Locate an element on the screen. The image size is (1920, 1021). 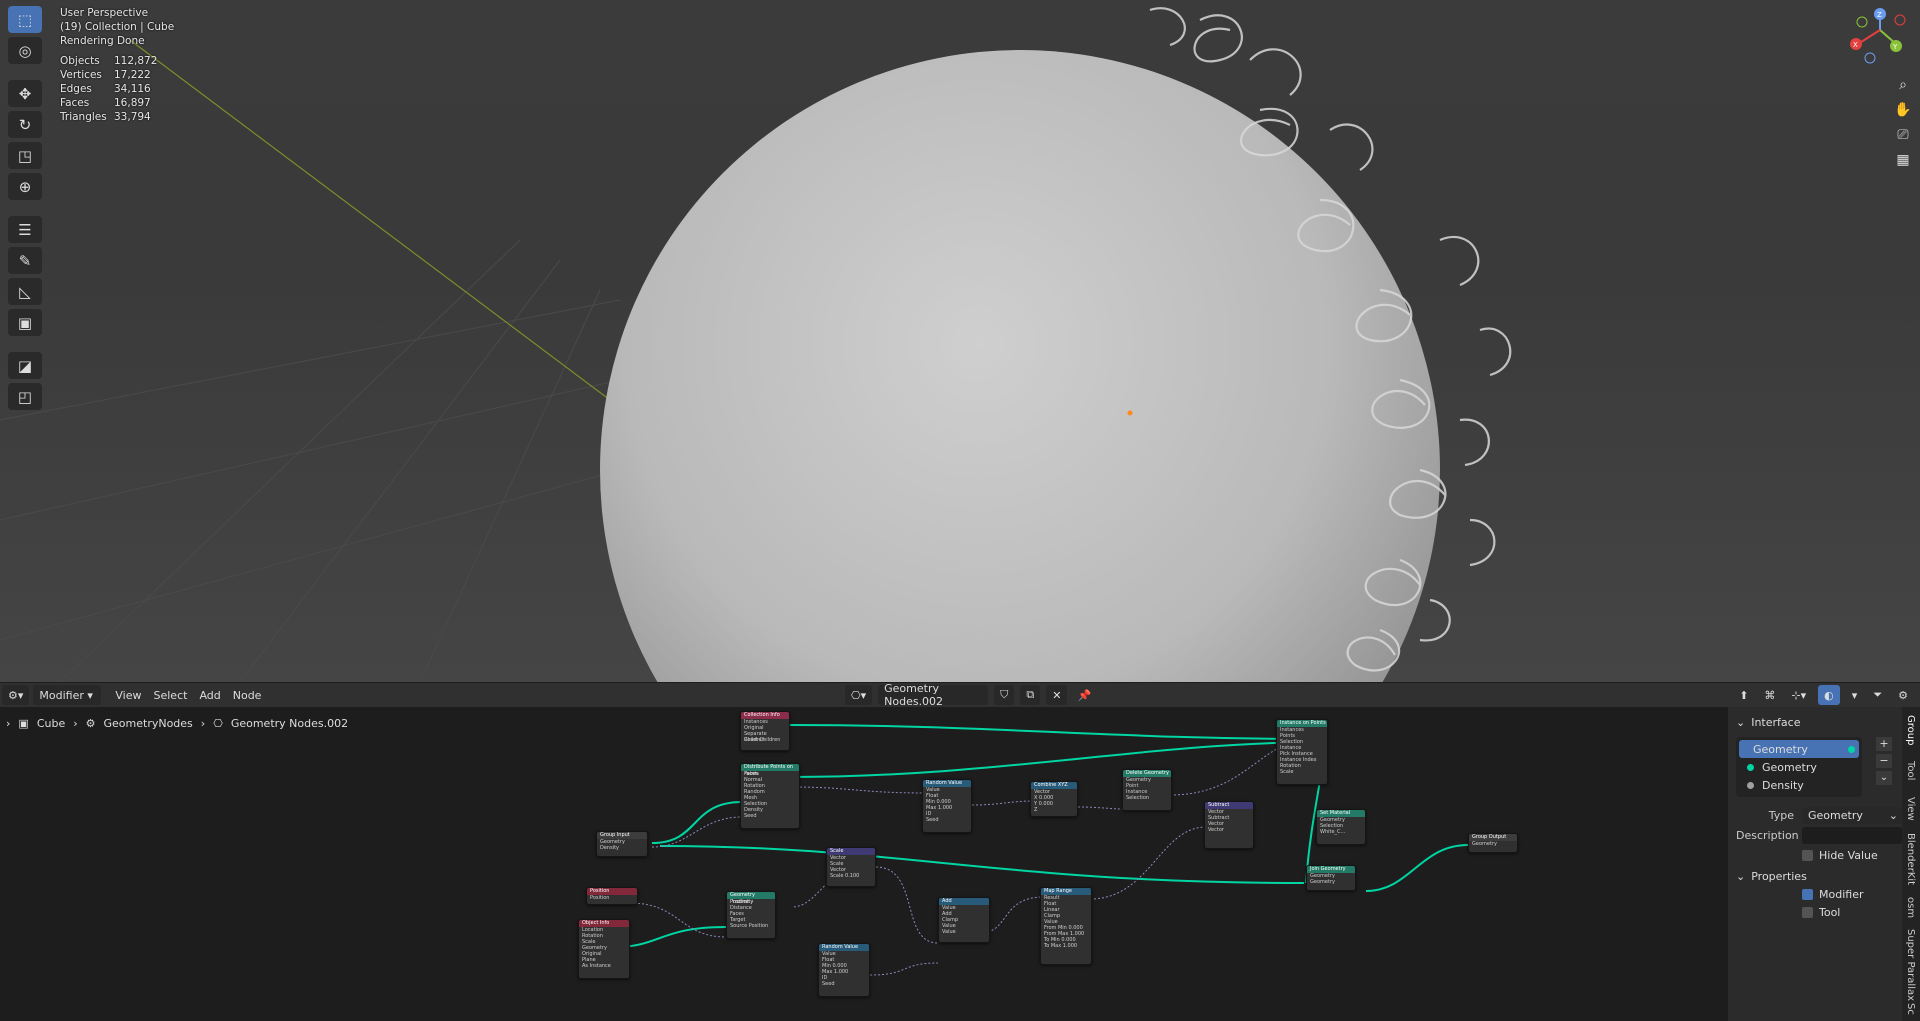
menu-add: Add is located at coordinates (209, 695).